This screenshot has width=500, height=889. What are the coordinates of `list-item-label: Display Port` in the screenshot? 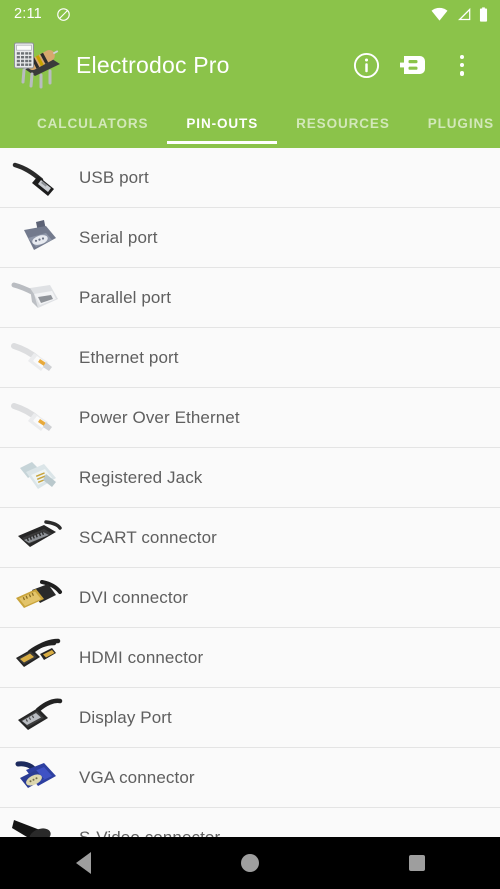 It's located at (125, 717).